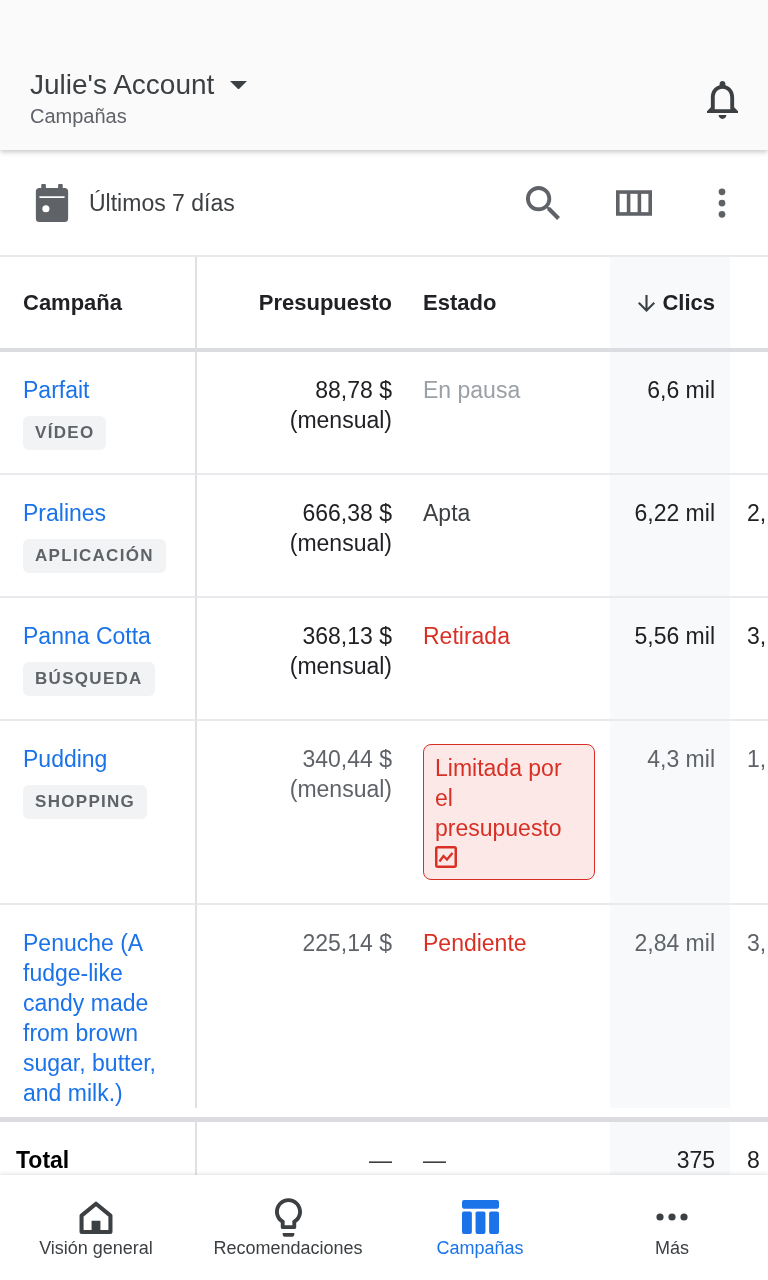 This screenshot has width=768, height=1280. I want to click on page-subtitle: Campañas, so click(78, 116).